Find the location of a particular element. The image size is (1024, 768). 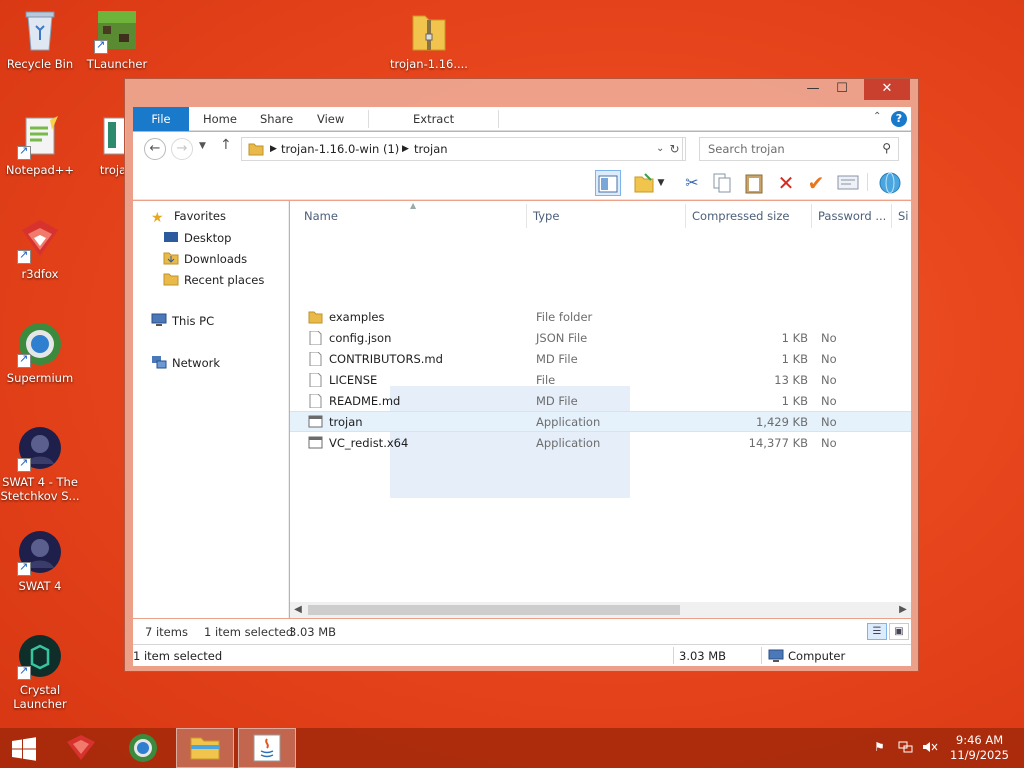

action-center-flag-icon: ⚑ is located at coordinates (879, 747).